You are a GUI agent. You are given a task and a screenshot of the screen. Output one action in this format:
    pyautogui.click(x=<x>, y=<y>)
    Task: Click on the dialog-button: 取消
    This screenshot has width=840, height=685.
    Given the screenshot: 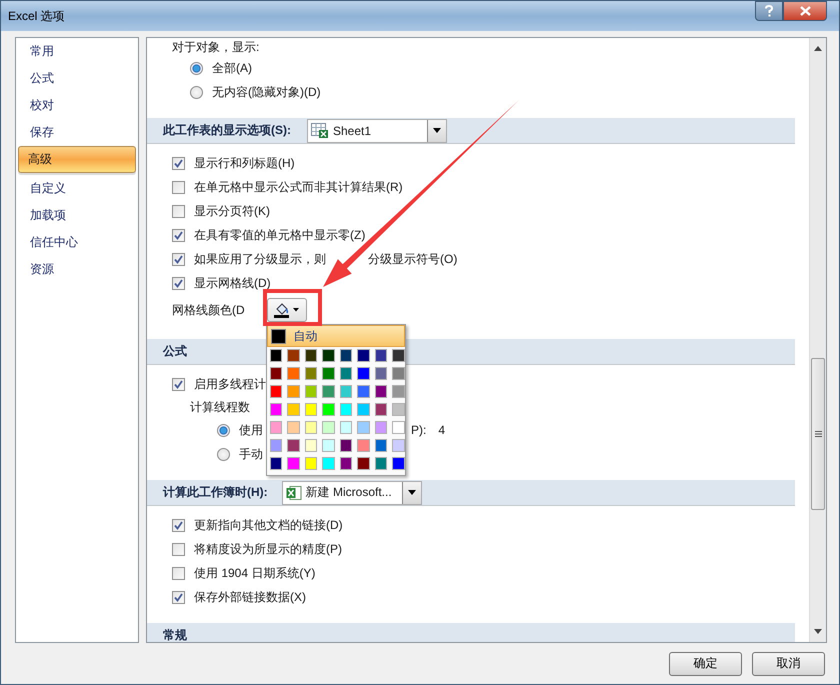 What is the action you would take?
    pyautogui.click(x=788, y=664)
    